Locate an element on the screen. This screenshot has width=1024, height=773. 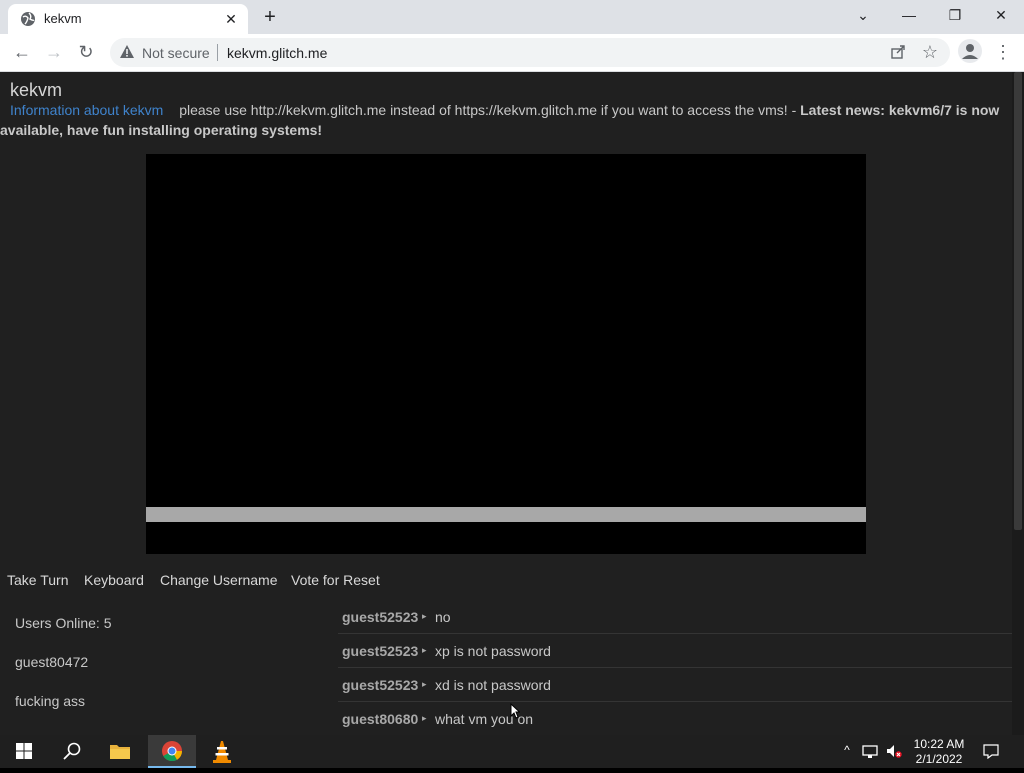
file-explorer-button is located at coordinates (120, 751).